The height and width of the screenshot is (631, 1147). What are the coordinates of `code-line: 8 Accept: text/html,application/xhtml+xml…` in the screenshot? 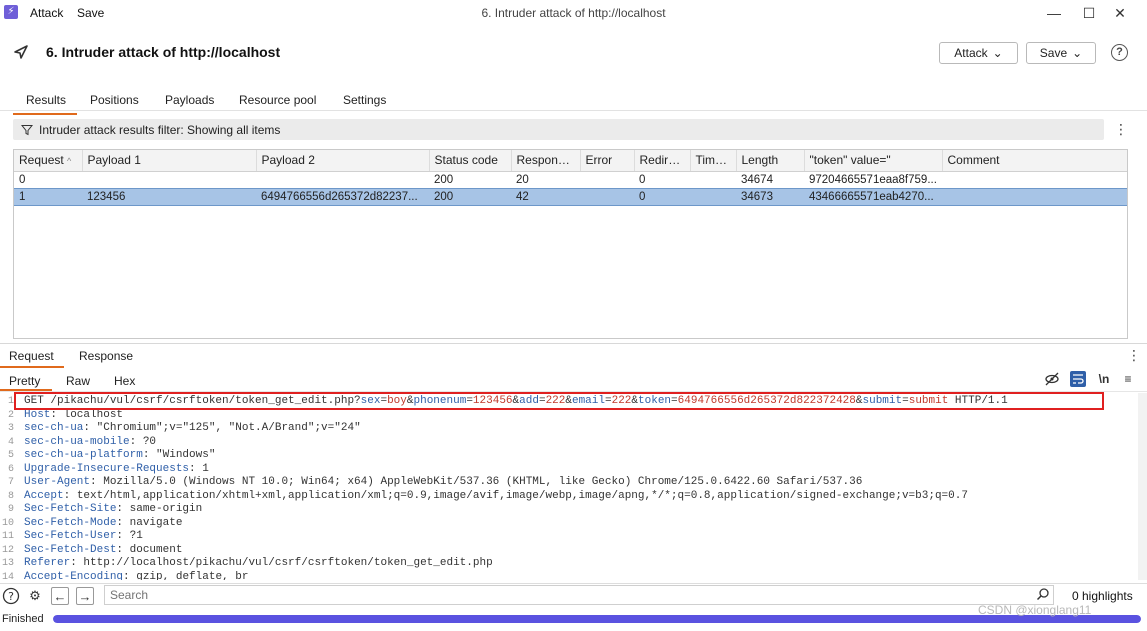 It's located at (569, 497).